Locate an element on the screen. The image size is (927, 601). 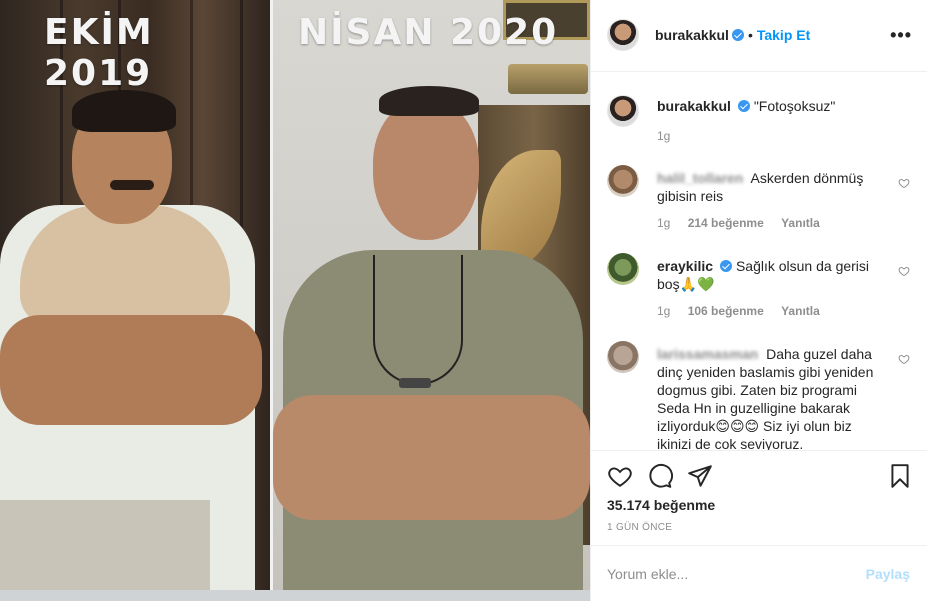
like-count: 35.174 beğenme is located at coordinates (661, 505).